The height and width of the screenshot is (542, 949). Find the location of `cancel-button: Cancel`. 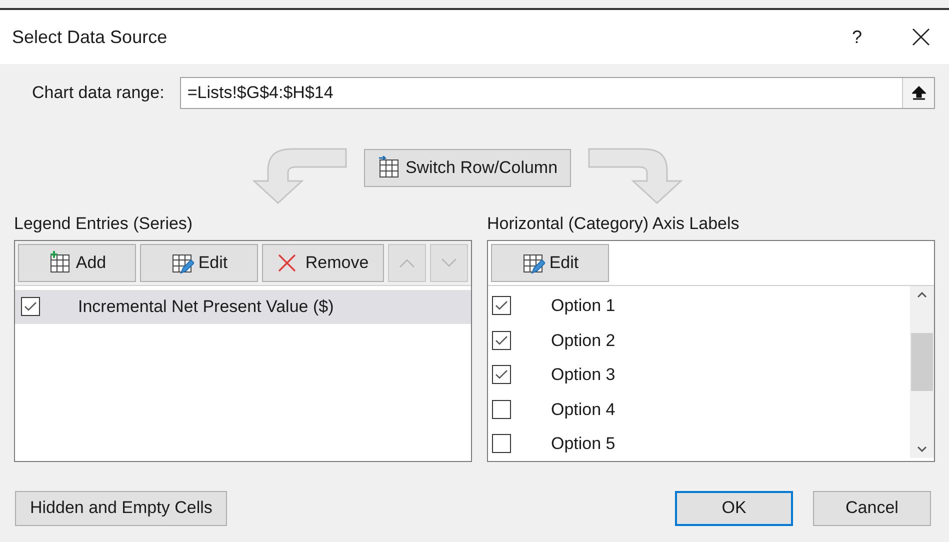

cancel-button: Cancel is located at coordinates (872, 508).